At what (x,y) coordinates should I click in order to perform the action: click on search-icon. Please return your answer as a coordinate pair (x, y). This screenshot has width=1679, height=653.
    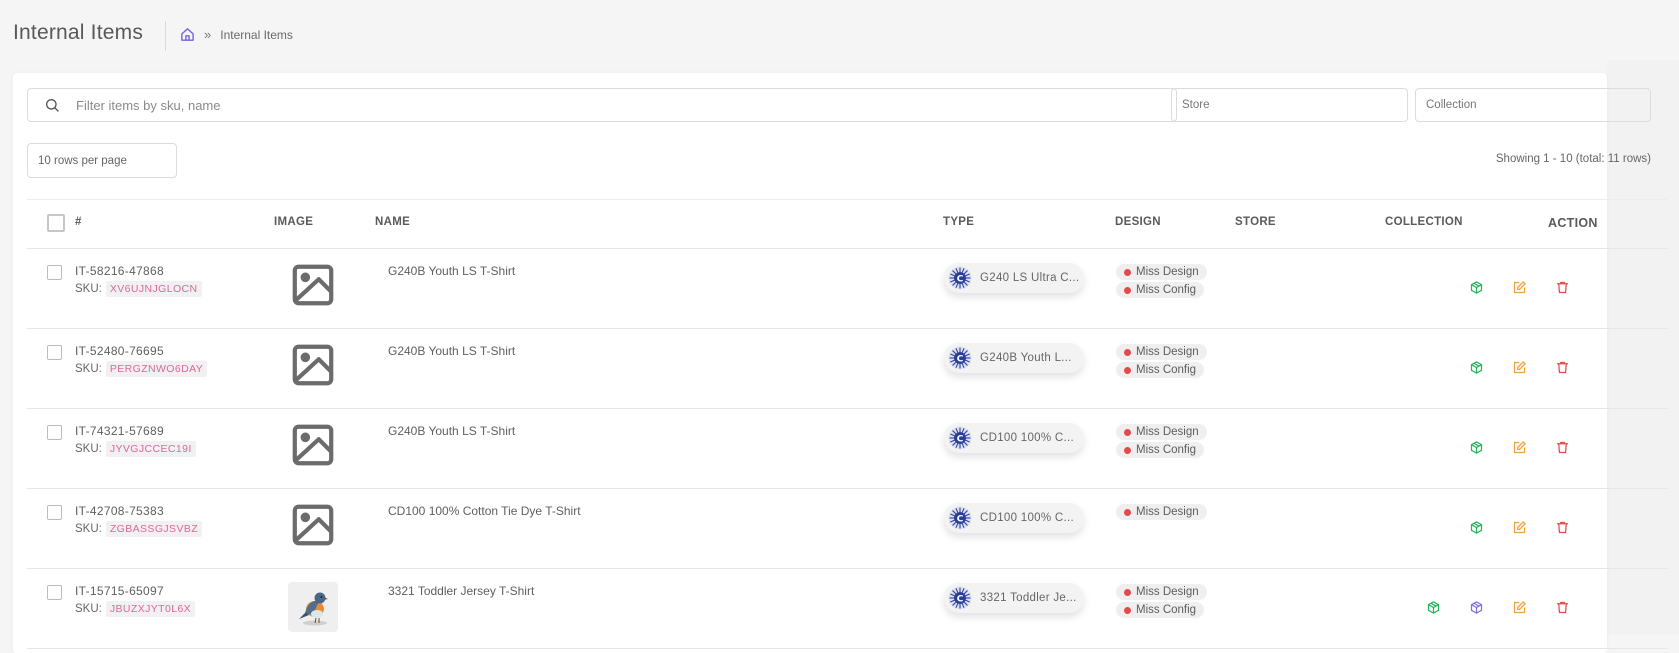
    Looking at the image, I should click on (52, 105).